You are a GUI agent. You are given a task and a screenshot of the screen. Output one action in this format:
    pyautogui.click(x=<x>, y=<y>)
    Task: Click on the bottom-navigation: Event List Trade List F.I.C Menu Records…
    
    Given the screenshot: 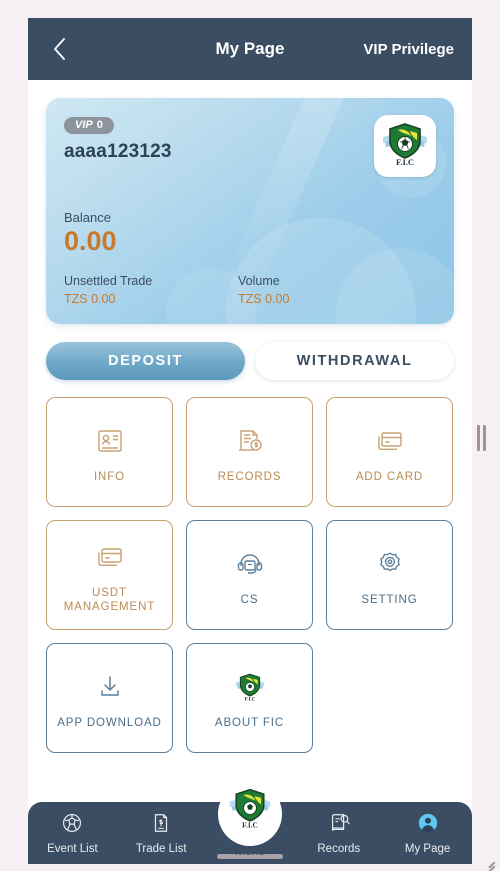 What is the action you would take?
    pyautogui.click(x=250, y=823)
    